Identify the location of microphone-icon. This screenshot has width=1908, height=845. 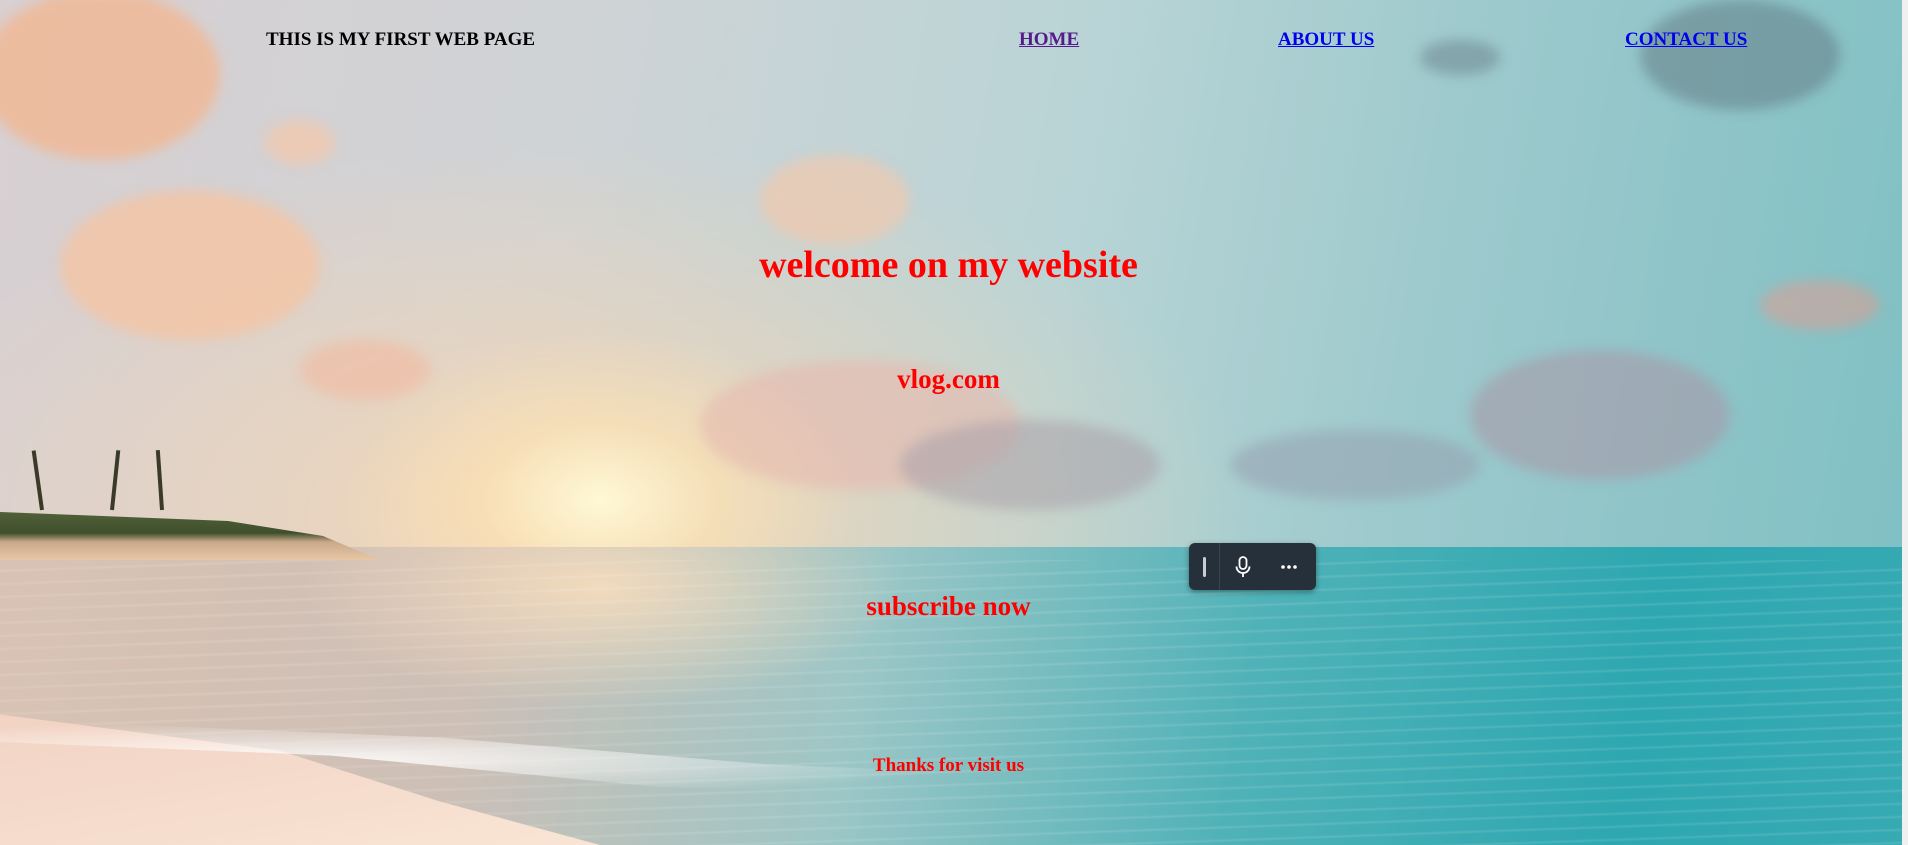
(1243, 566).